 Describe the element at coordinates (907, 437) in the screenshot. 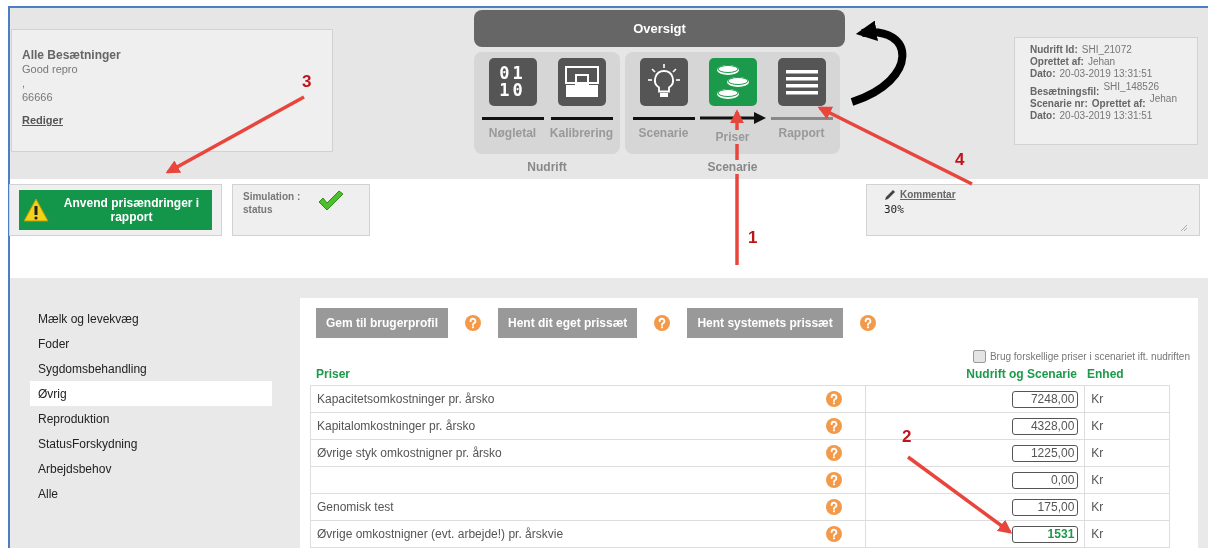

I see `annotation-number: 2` at that location.